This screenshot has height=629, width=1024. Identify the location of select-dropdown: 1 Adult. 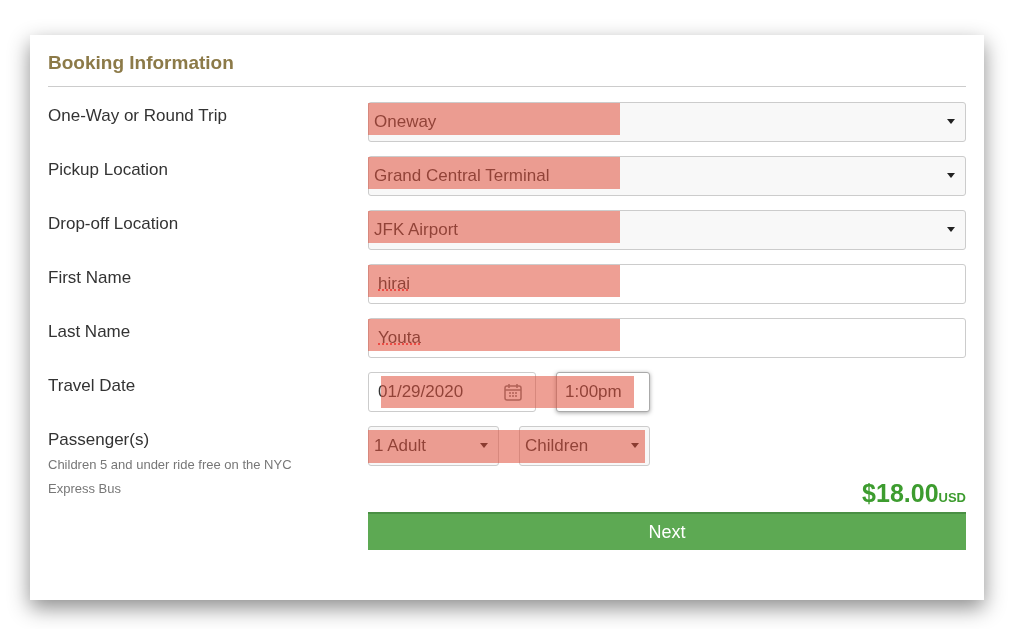
(433, 445).